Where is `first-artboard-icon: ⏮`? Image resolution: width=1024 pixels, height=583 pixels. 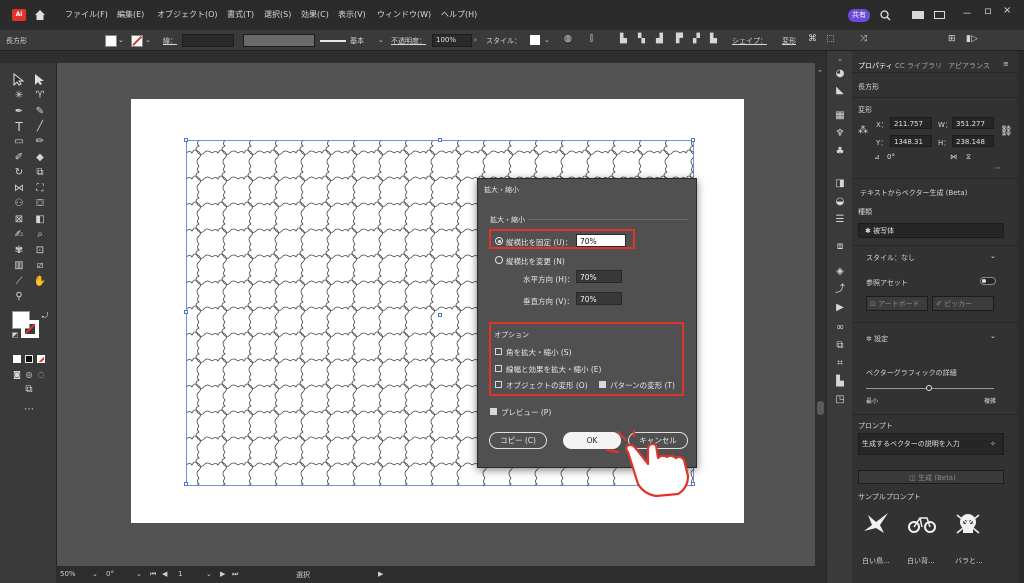
first-artboard-icon: ⏮ is located at coordinates (153, 574).